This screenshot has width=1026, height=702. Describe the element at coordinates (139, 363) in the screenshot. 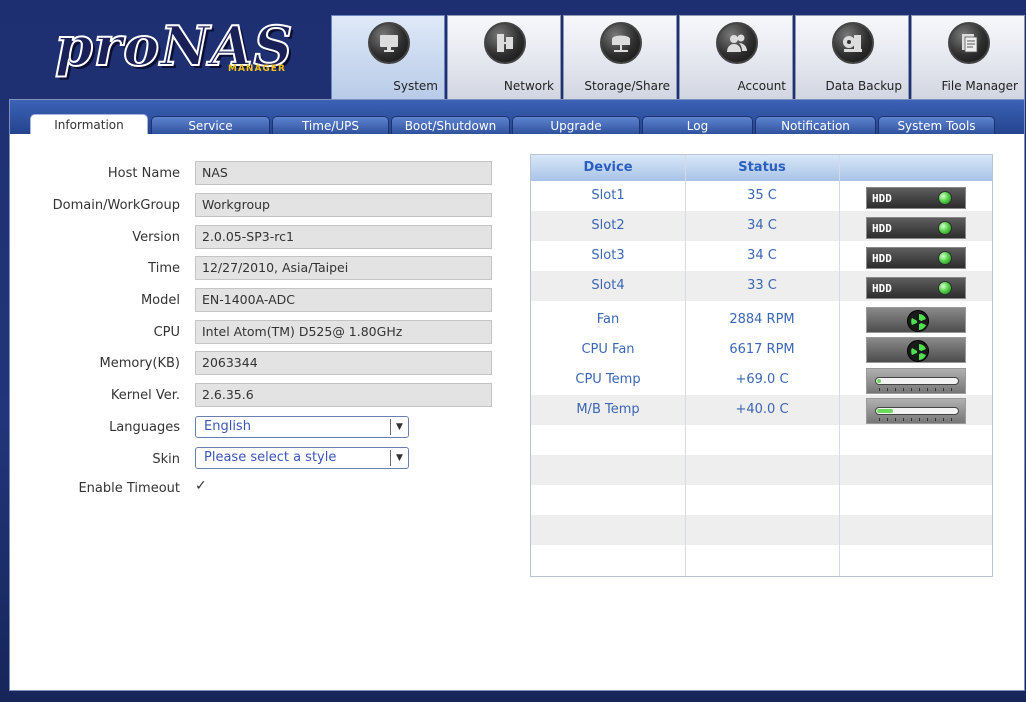

I see `memory-label: Memory(KB)` at that location.